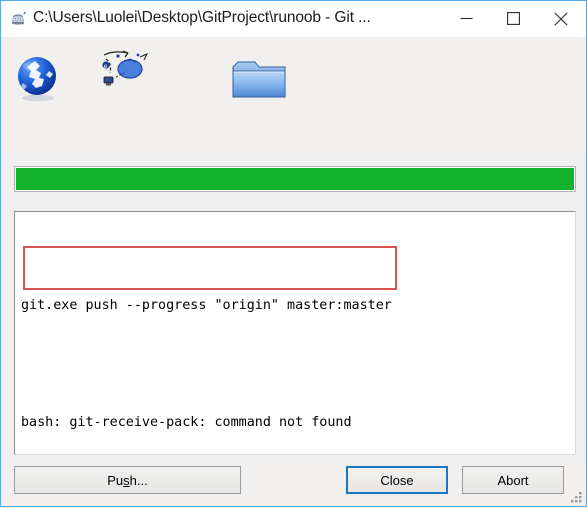 This screenshot has height=509, width=587. I want to click on close-button, so click(560, 18).